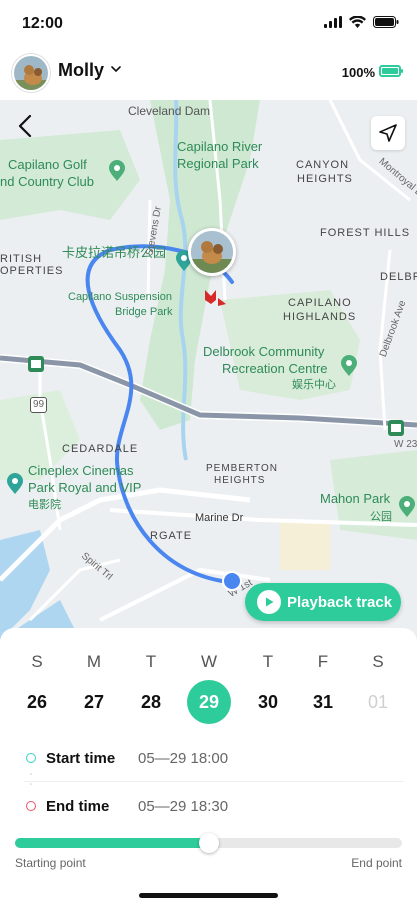 This screenshot has width=417, height=906. Describe the element at coordinates (81, 758) in the screenshot. I see `start-time-label: Start time` at that location.